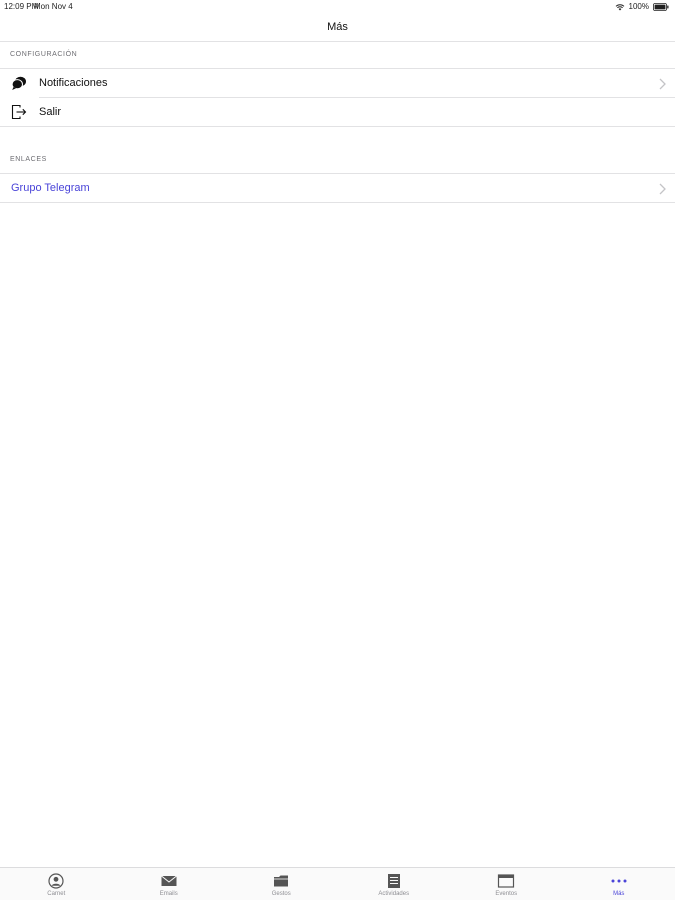 This screenshot has width=675, height=900. What do you see at coordinates (337, 7) in the screenshot?
I see `status-bar: 12:09 PM Mon Nov 4 100%` at bounding box center [337, 7].